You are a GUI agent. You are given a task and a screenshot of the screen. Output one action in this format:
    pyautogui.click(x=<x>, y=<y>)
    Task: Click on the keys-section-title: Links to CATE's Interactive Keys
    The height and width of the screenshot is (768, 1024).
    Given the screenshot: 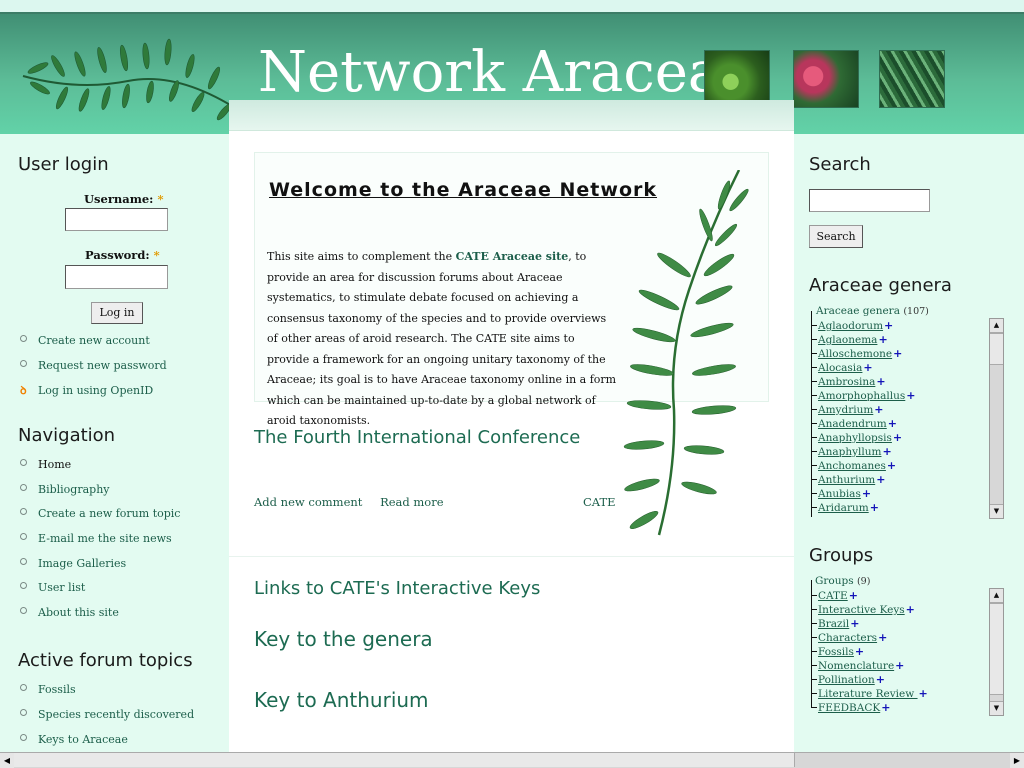 What is the action you would take?
    pyautogui.click(x=397, y=588)
    